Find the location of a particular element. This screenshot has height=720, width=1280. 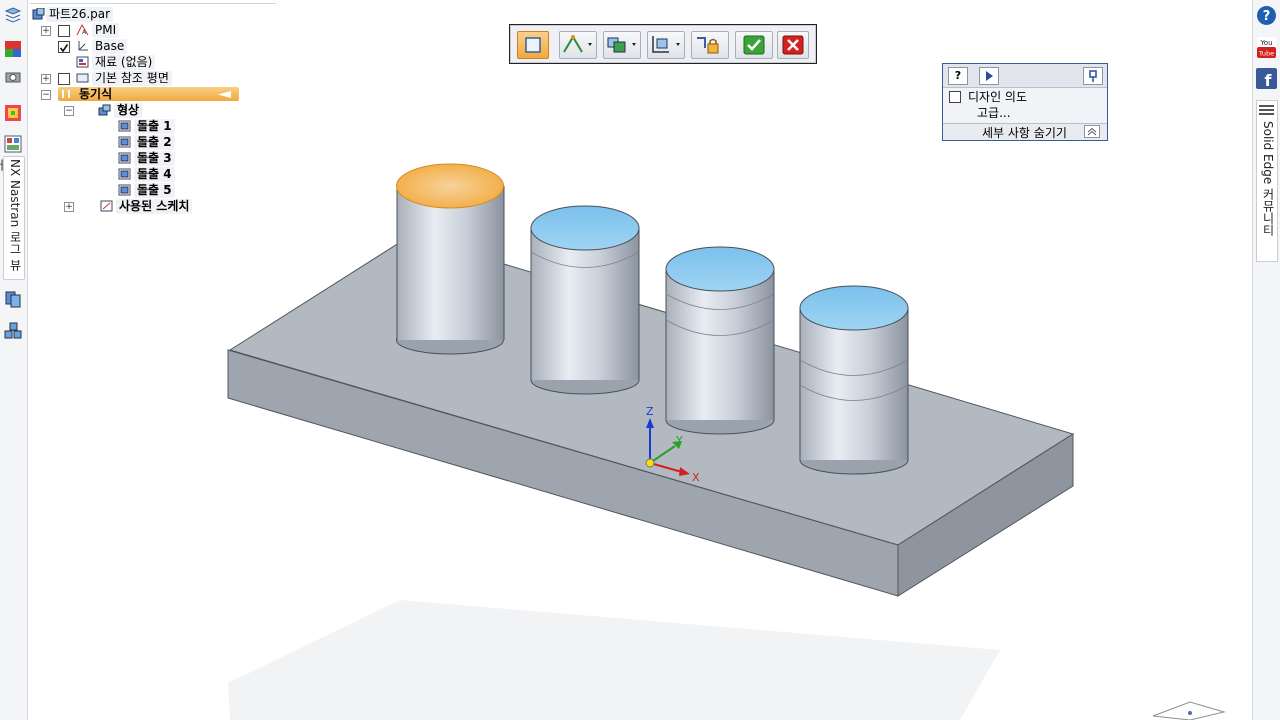

select-face-button is located at coordinates (533, 45).